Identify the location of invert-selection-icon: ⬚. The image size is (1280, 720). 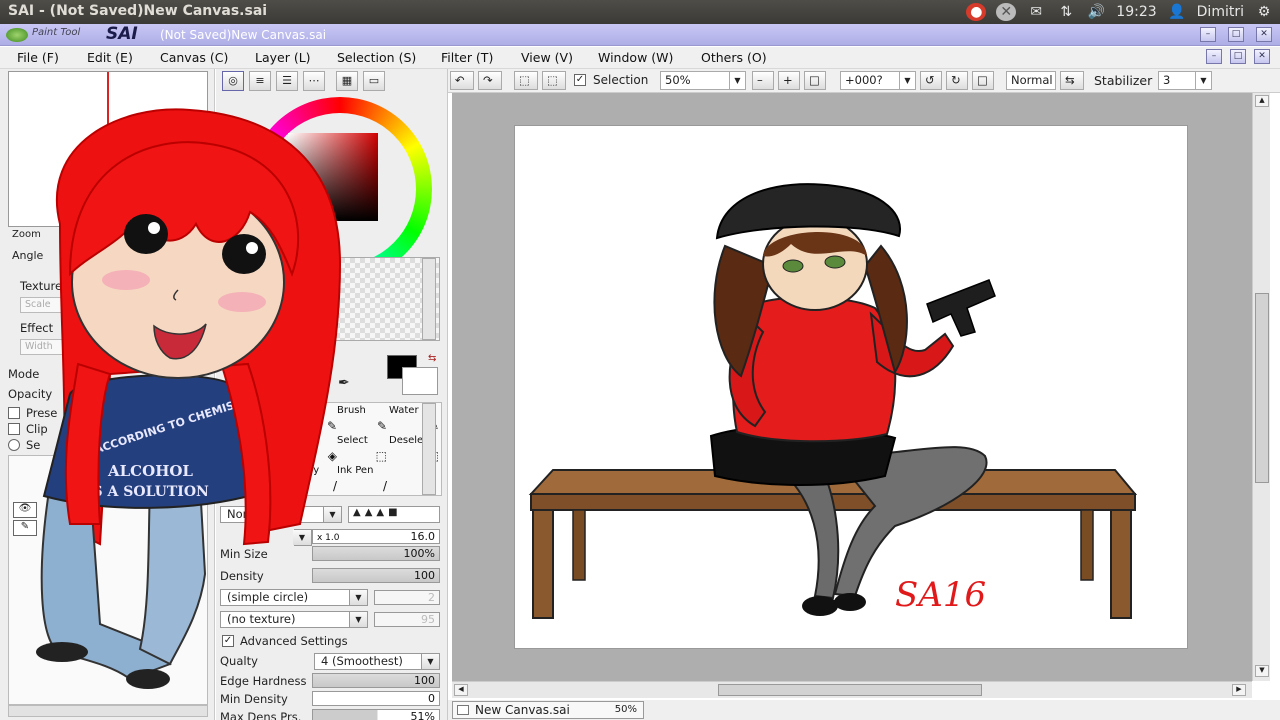
(554, 80).